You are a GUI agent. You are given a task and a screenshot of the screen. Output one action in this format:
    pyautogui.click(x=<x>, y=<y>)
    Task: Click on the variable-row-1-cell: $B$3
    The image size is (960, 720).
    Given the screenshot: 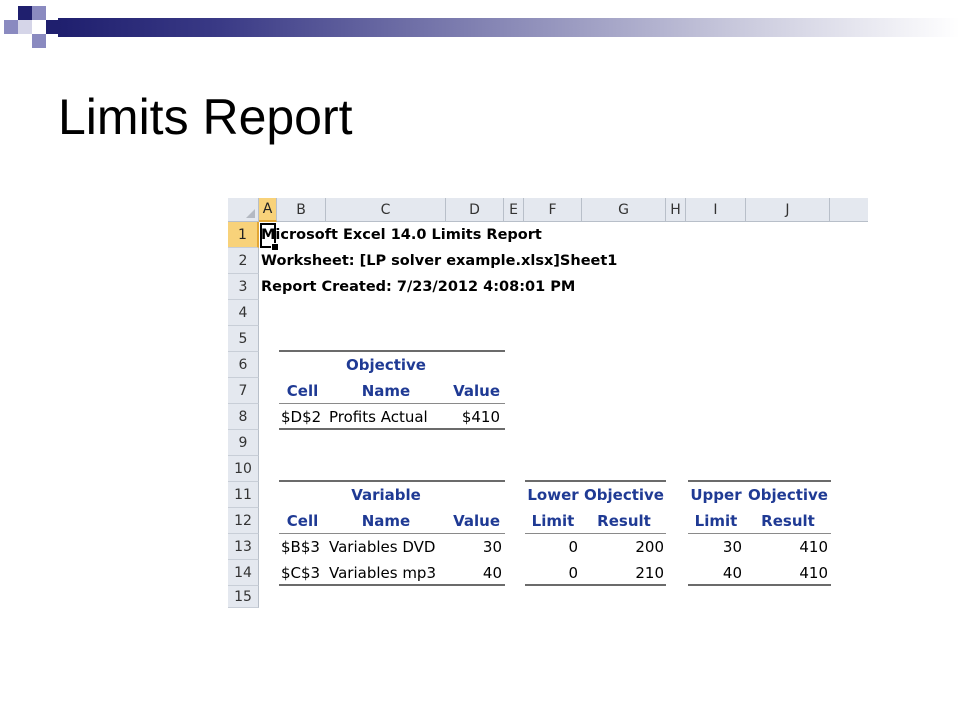 What is the action you would take?
    pyautogui.click(x=300, y=547)
    